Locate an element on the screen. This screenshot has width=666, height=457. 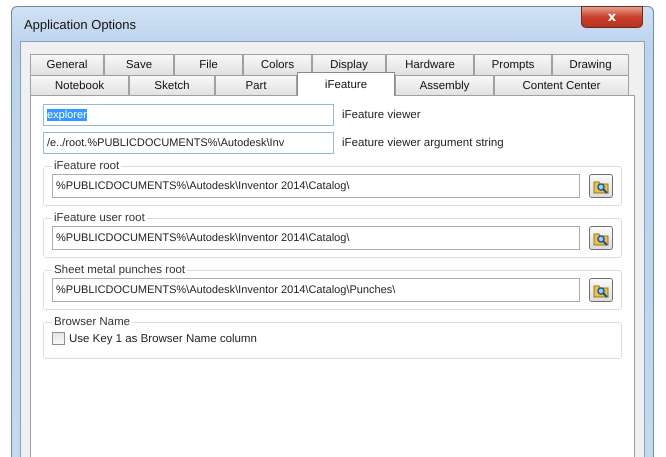
tab: Drawing is located at coordinates (590, 64).